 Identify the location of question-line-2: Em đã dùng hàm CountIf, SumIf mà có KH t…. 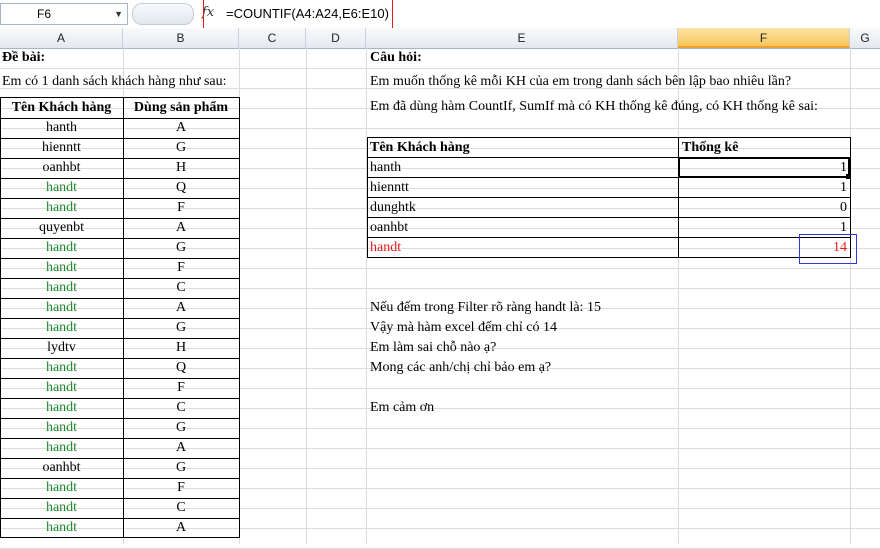
(594, 106).